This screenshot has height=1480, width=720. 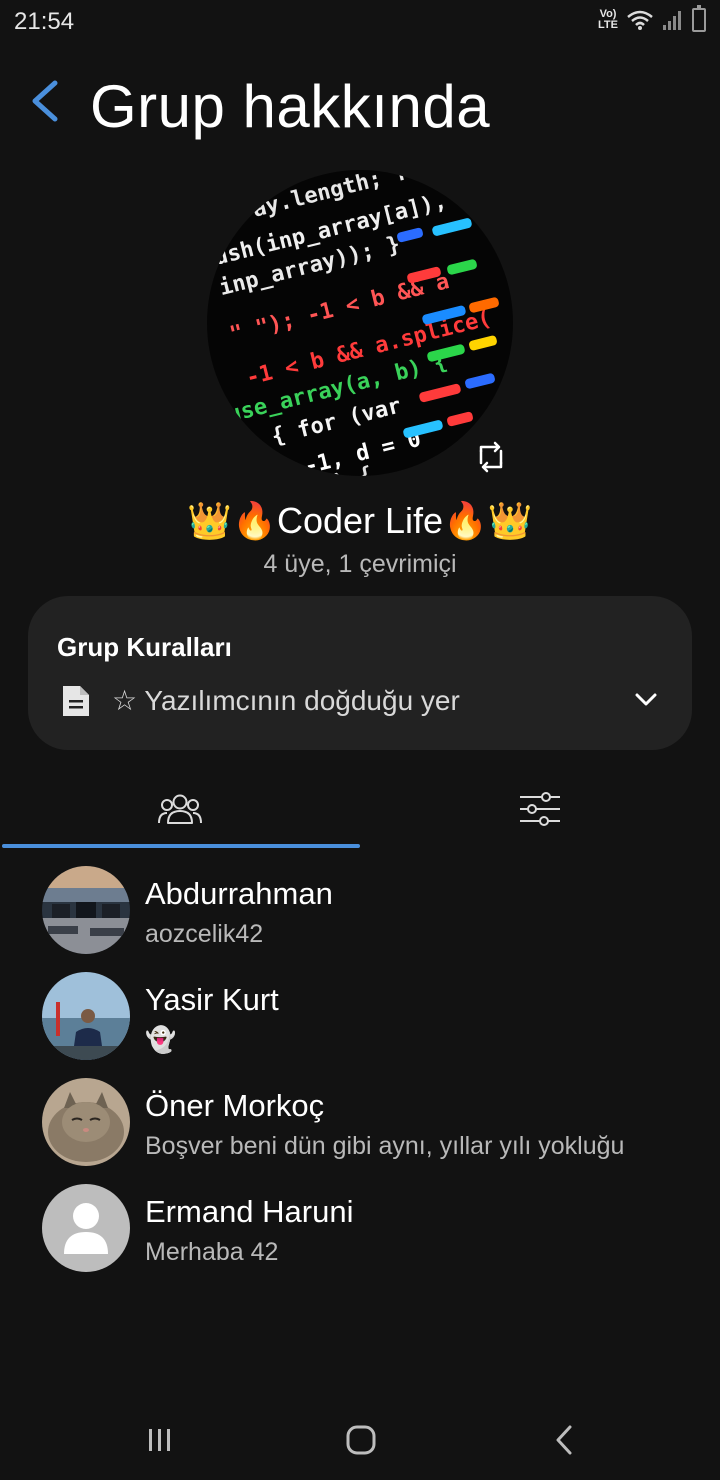 I want to click on group-tabs, so click(x=360, y=810).